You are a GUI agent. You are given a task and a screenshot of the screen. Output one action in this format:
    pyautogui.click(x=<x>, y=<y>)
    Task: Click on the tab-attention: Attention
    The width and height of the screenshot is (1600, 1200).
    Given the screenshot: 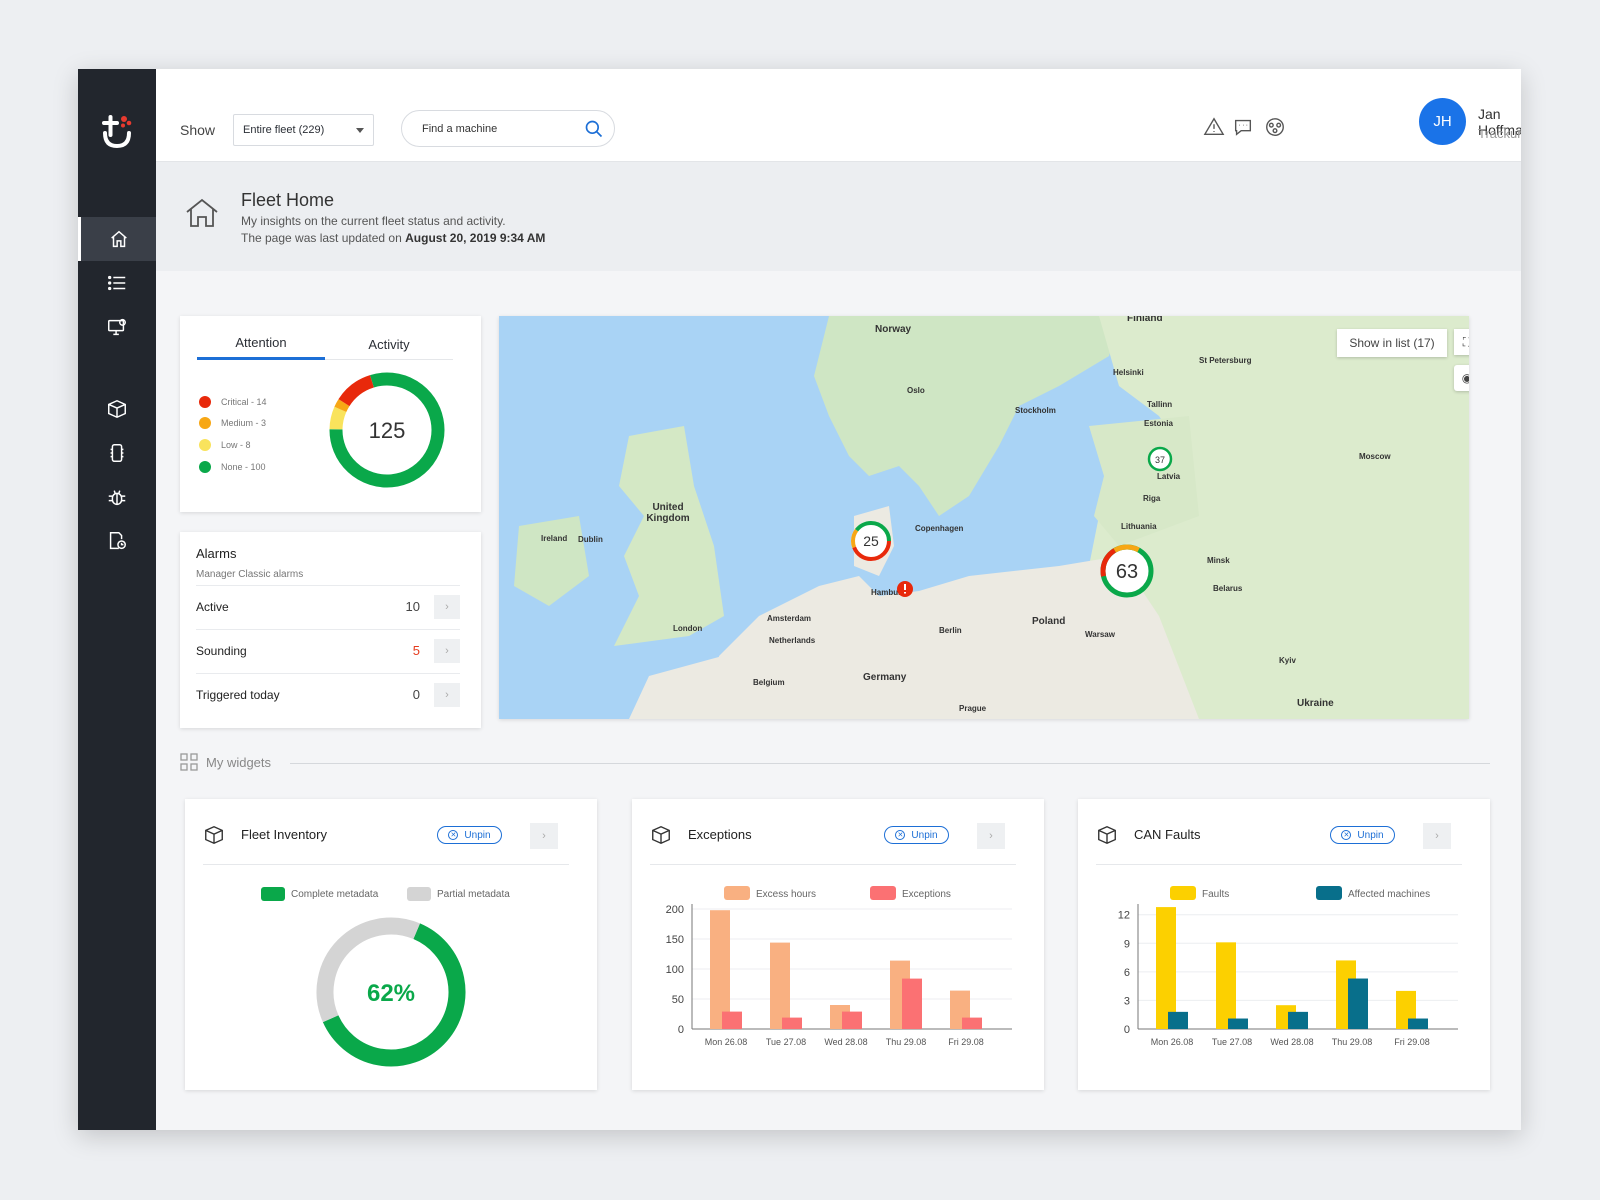 What is the action you would take?
    pyautogui.click(x=261, y=344)
    